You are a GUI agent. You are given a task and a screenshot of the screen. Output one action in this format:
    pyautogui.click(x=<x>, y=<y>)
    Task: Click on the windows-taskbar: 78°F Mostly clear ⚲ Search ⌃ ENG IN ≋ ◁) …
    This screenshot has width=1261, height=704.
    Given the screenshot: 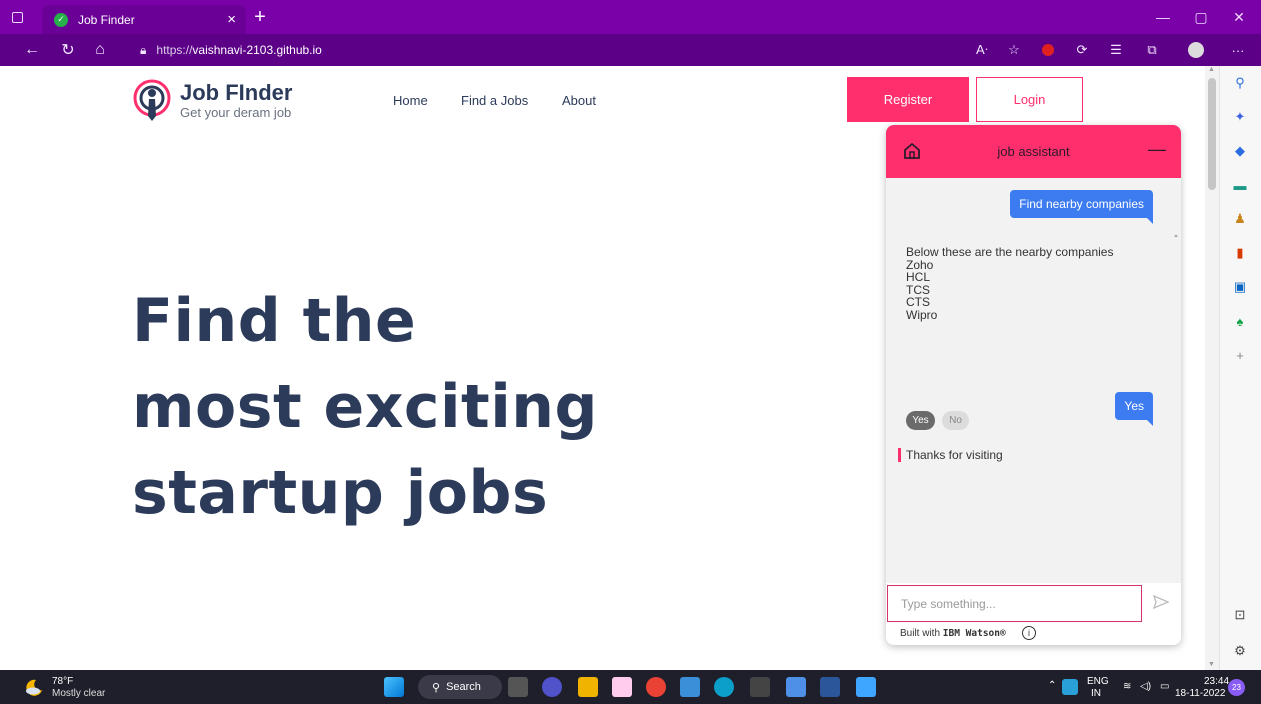 What is the action you would take?
    pyautogui.click(x=630, y=687)
    